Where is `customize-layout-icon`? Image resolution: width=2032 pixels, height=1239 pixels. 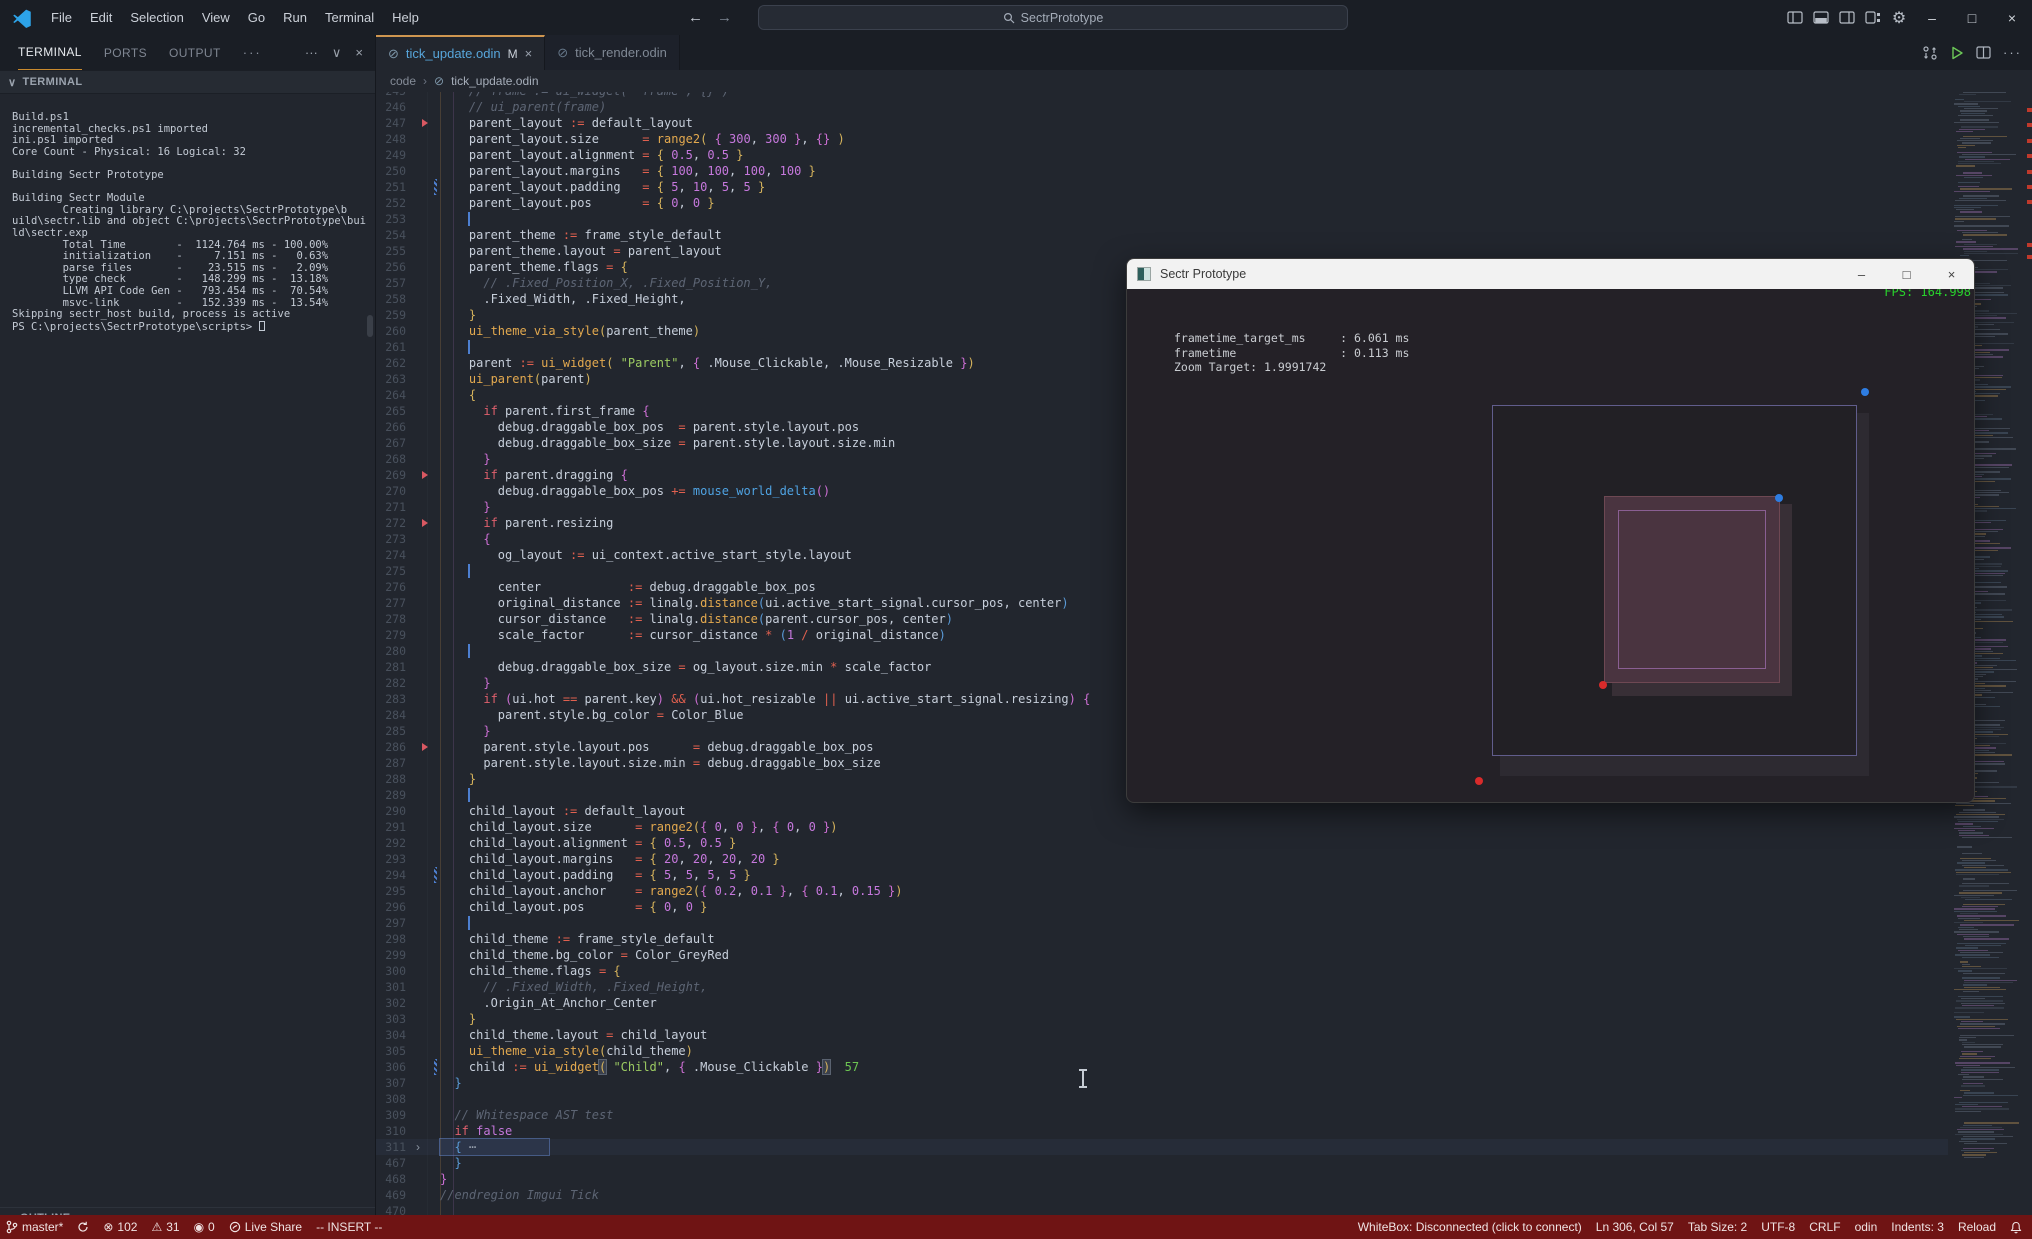 customize-layout-icon is located at coordinates (1873, 17).